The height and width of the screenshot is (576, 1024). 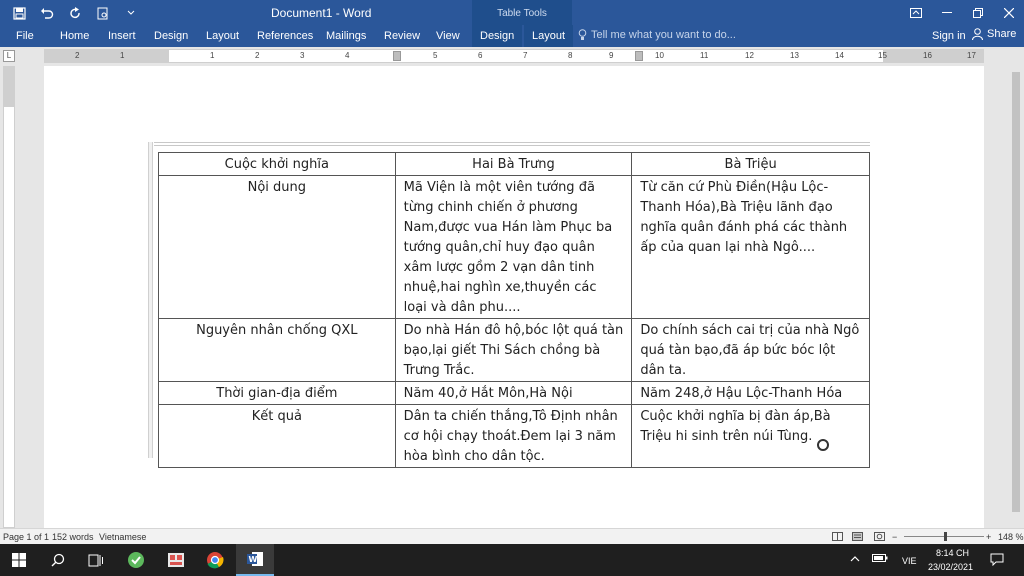 I want to click on tray-overflow-icon, so click(x=855, y=559).